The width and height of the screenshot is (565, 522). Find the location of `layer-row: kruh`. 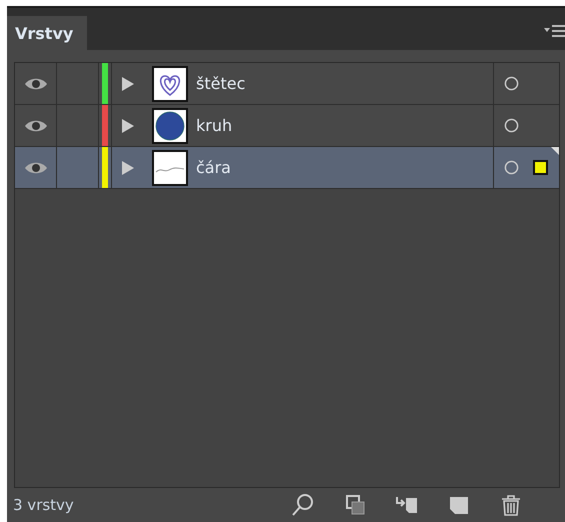

layer-row: kruh is located at coordinates (287, 126).